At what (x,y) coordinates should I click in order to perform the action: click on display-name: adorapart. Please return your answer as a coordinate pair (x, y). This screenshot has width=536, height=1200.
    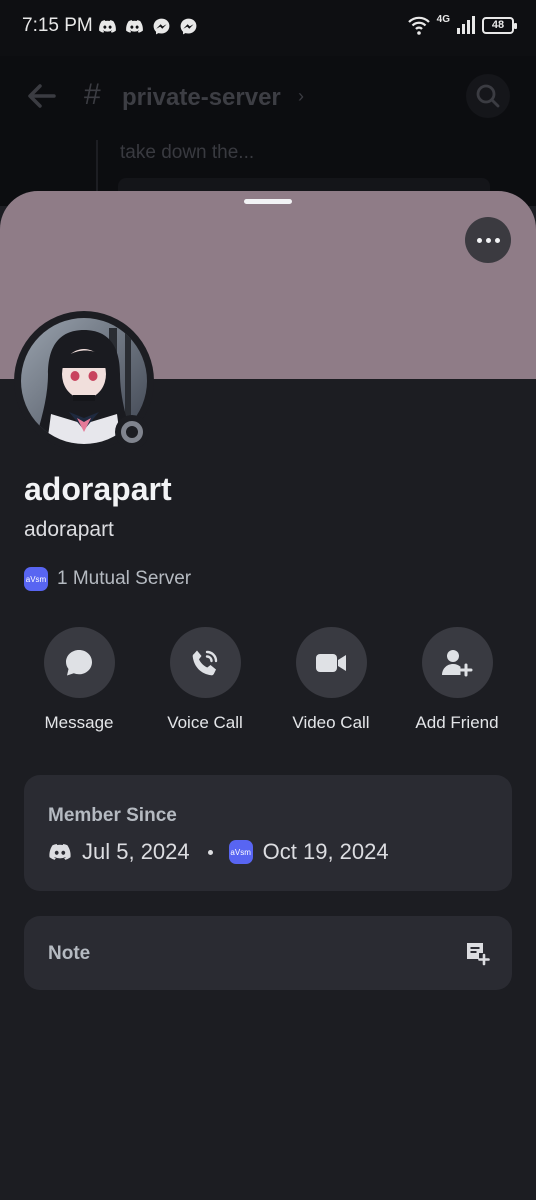
    Looking at the image, I should click on (98, 489).